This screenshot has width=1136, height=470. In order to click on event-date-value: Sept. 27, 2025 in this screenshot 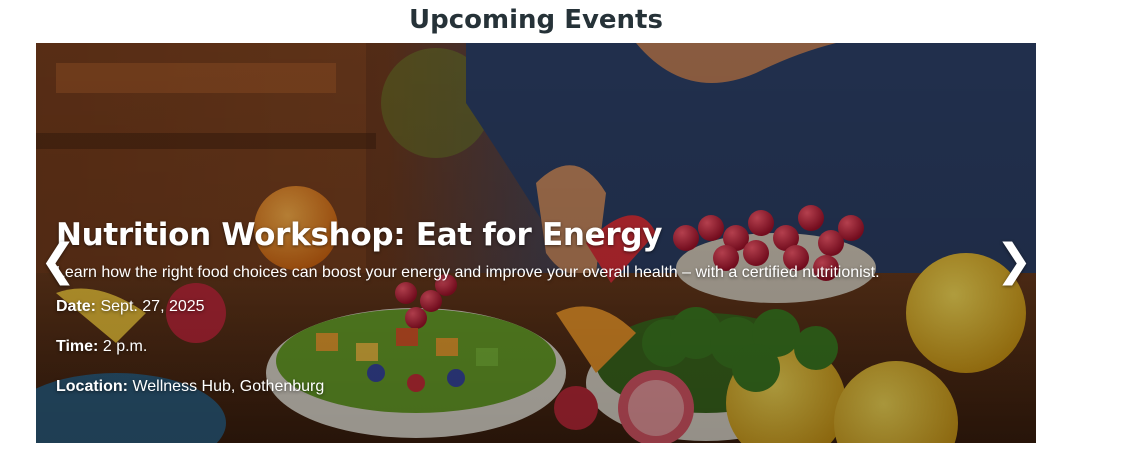, I will do `click(152, 306)`.